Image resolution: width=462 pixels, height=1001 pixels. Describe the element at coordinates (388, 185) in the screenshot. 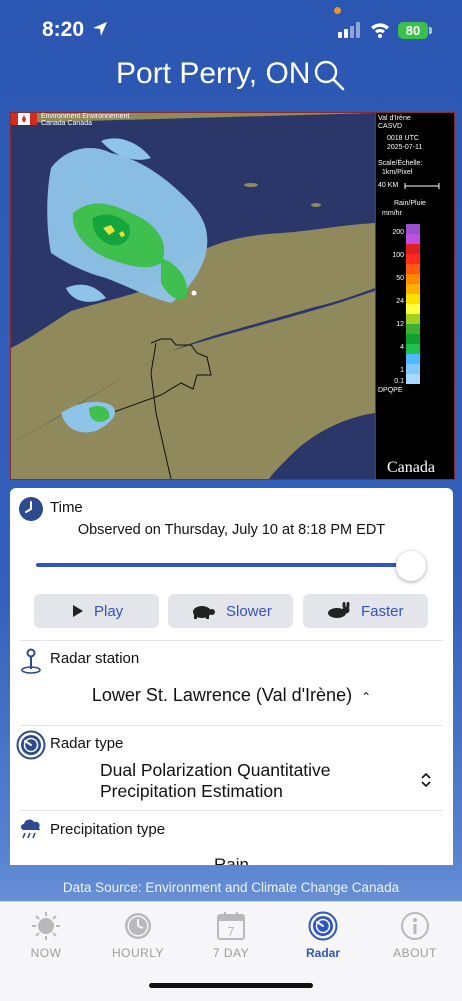

I see `legend-distance: 40 KM` at that location.